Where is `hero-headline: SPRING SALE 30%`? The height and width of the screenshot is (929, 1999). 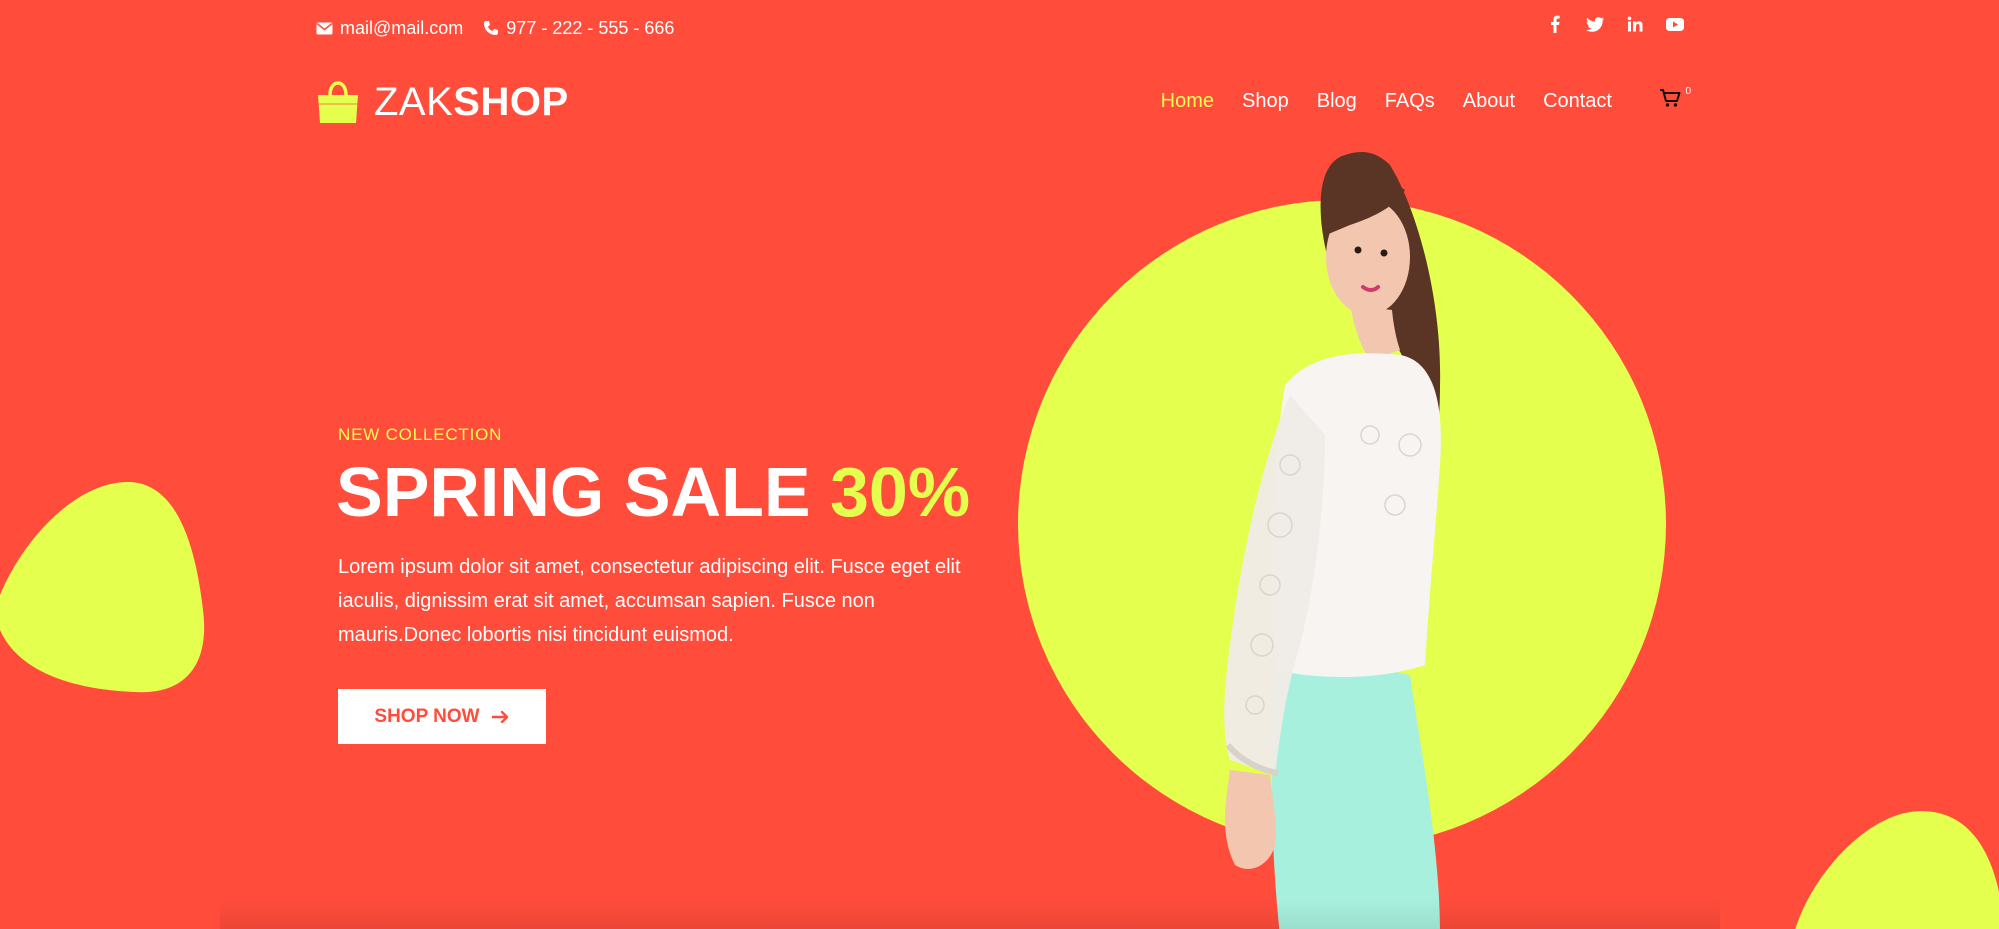
hero-headline: SPRING SALE 30% is located at coordinates (653, 492).